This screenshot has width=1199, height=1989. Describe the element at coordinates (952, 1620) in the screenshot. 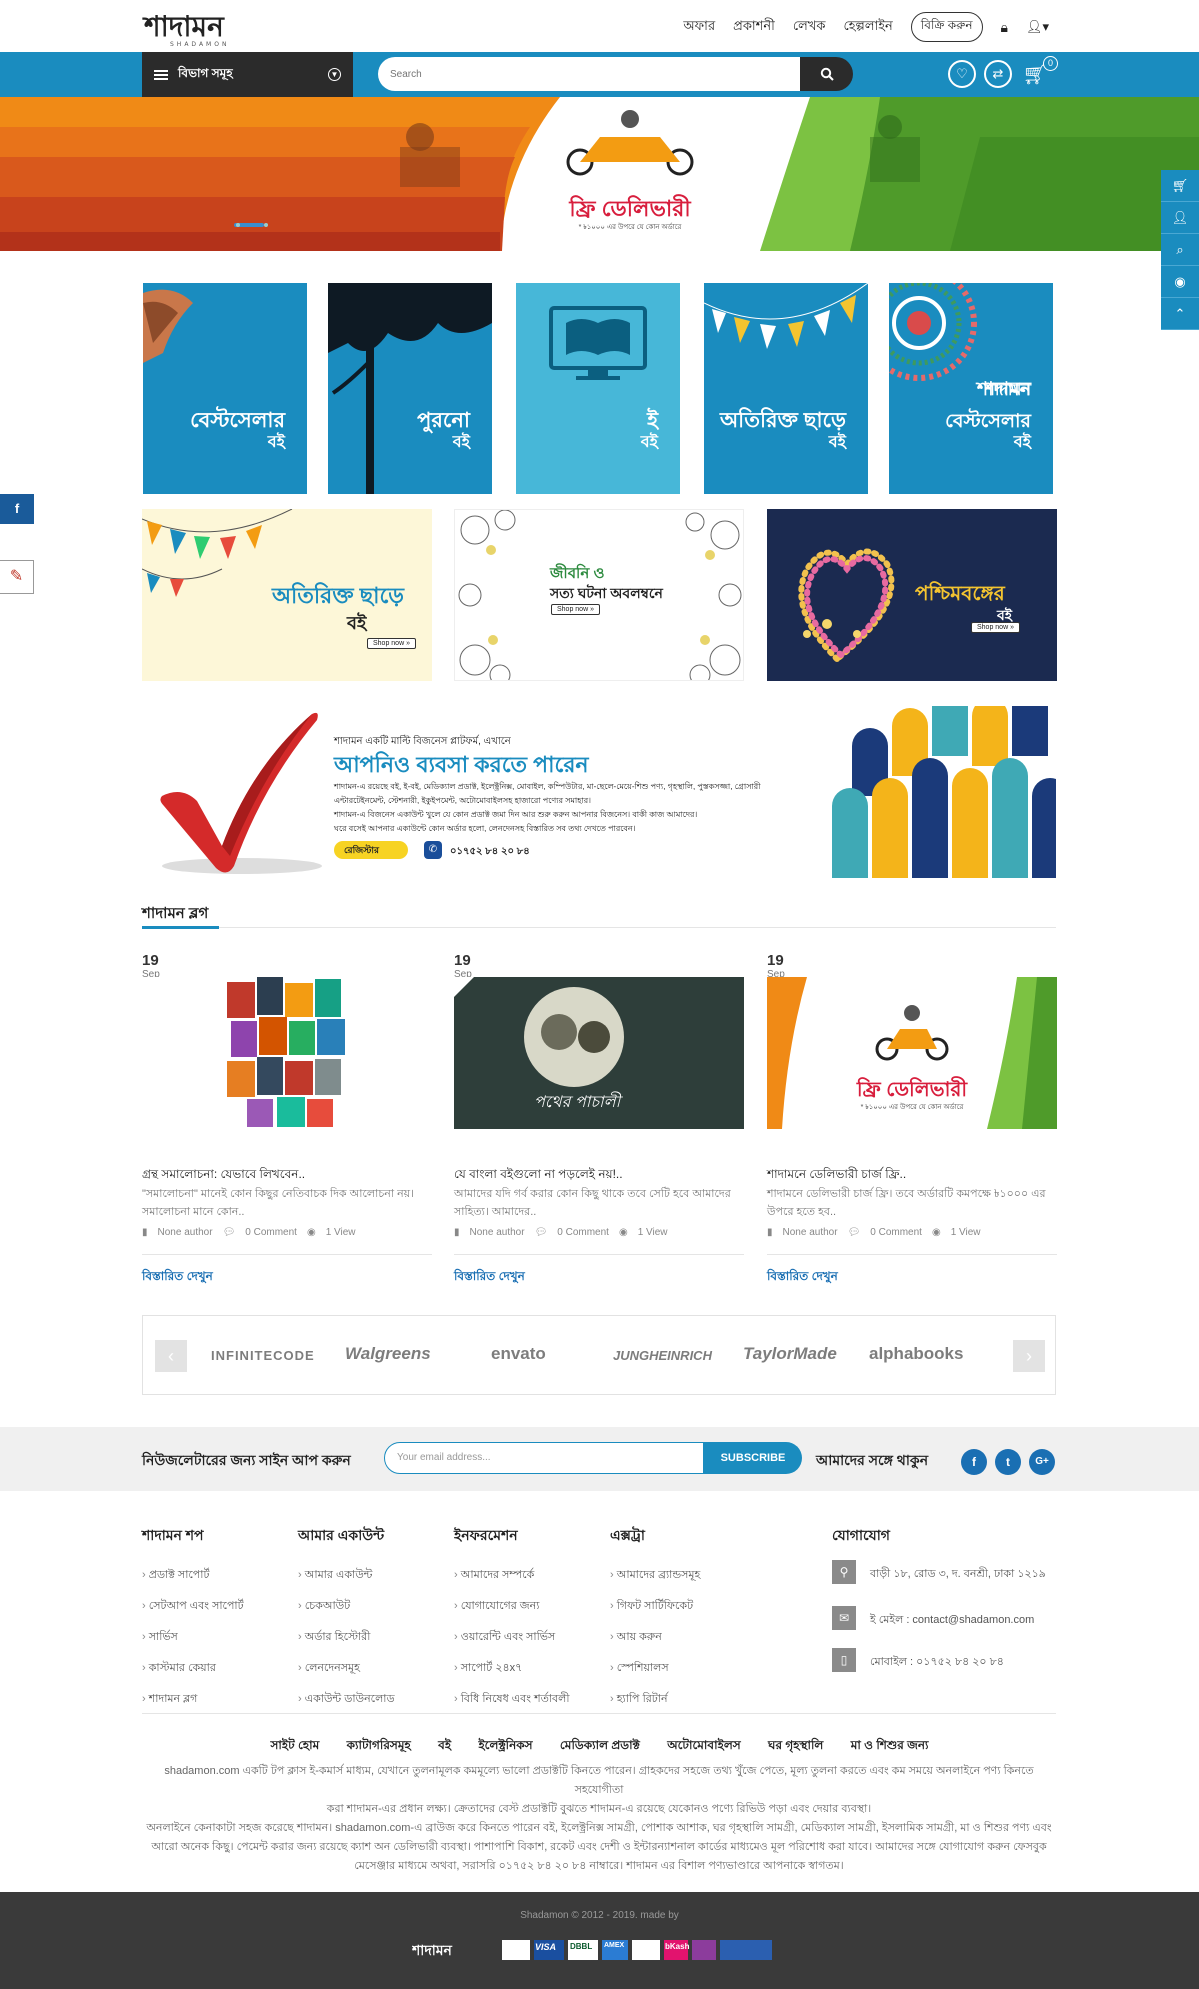

I see `contact-email: ই মেইল : contact@shadamon.com` at that location.